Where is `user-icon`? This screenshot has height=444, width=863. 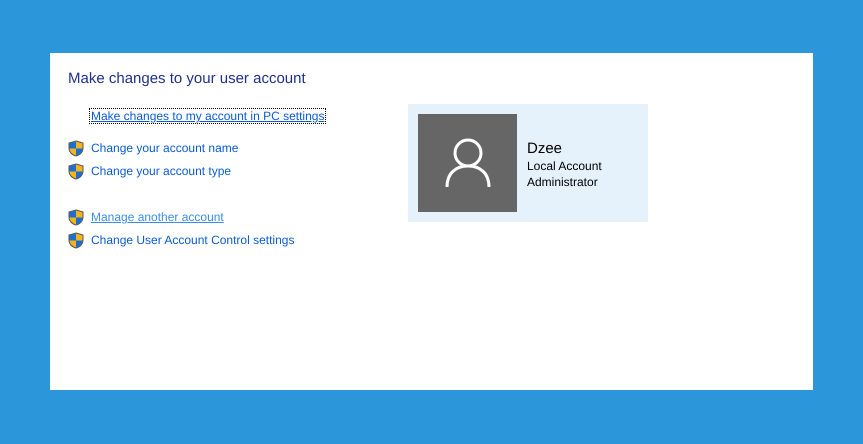
user-icon is located at coordinates (468, 163).